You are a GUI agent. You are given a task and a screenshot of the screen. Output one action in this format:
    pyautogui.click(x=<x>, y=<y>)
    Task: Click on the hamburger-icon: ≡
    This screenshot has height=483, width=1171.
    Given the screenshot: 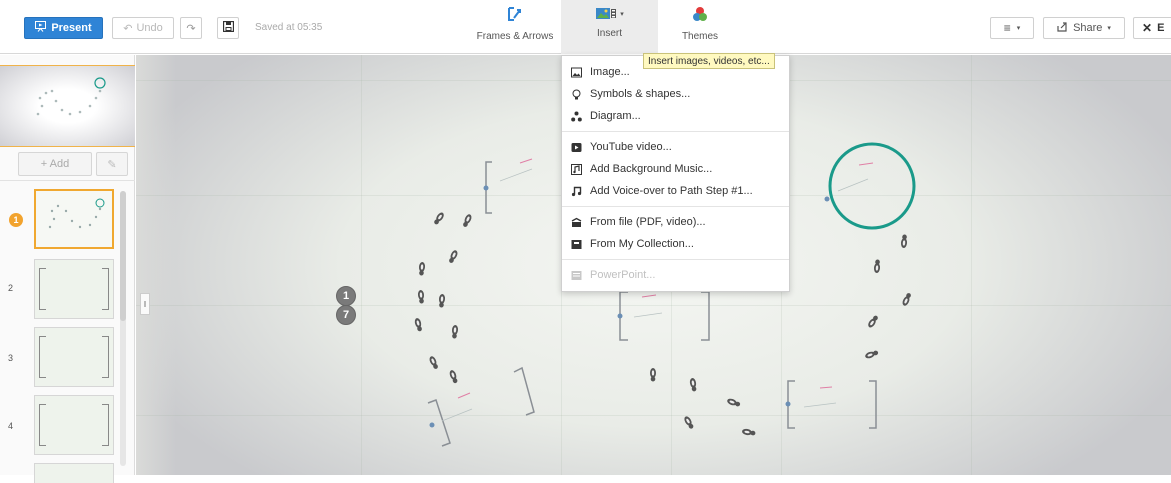 What is the action you would take?
    pyautogui.click(x=1007, y=28)
    